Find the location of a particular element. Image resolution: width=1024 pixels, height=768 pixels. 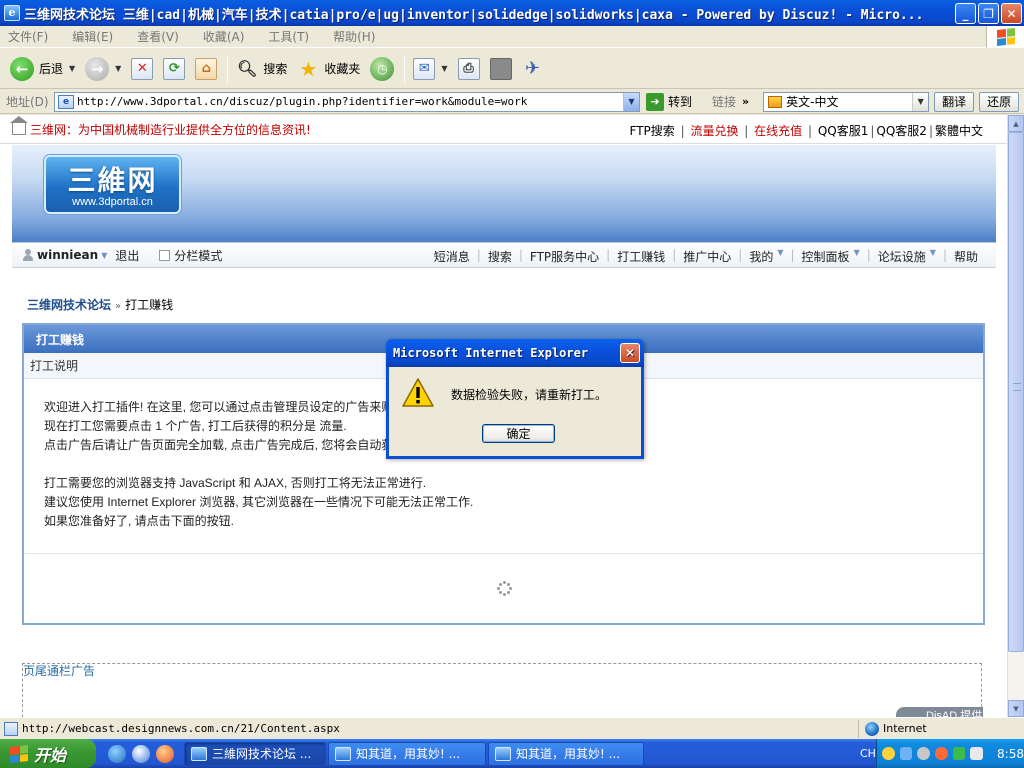

mail-button: ✉ ▼ is located at coordinates (430, 69).